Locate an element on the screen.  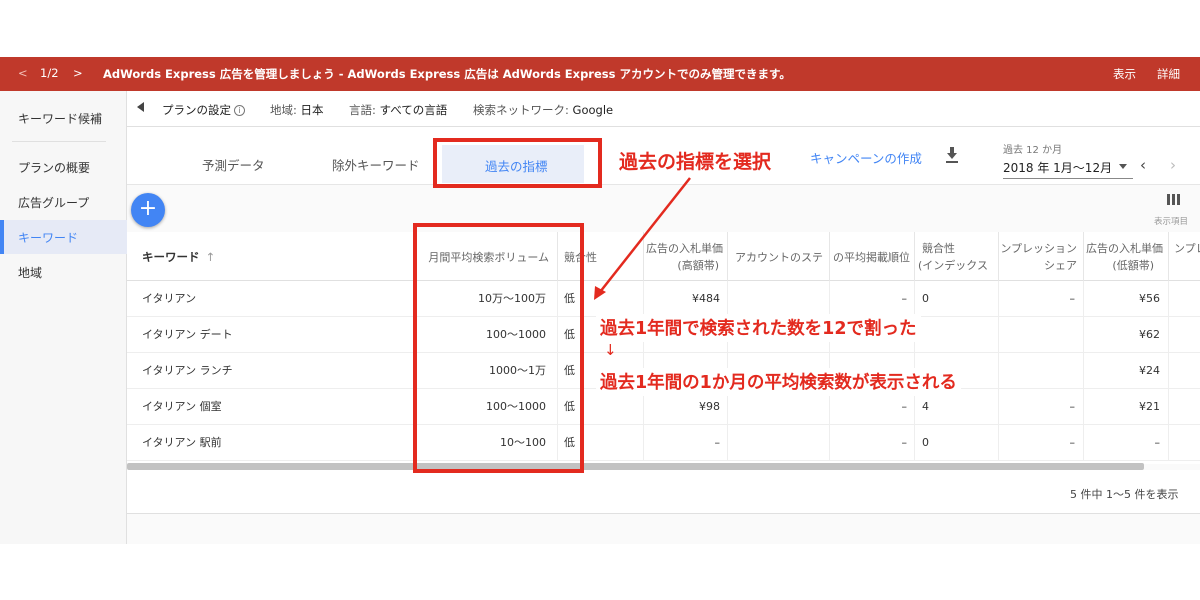
annotation-down-arrow: ↓ is located at coordinates (610, 350).